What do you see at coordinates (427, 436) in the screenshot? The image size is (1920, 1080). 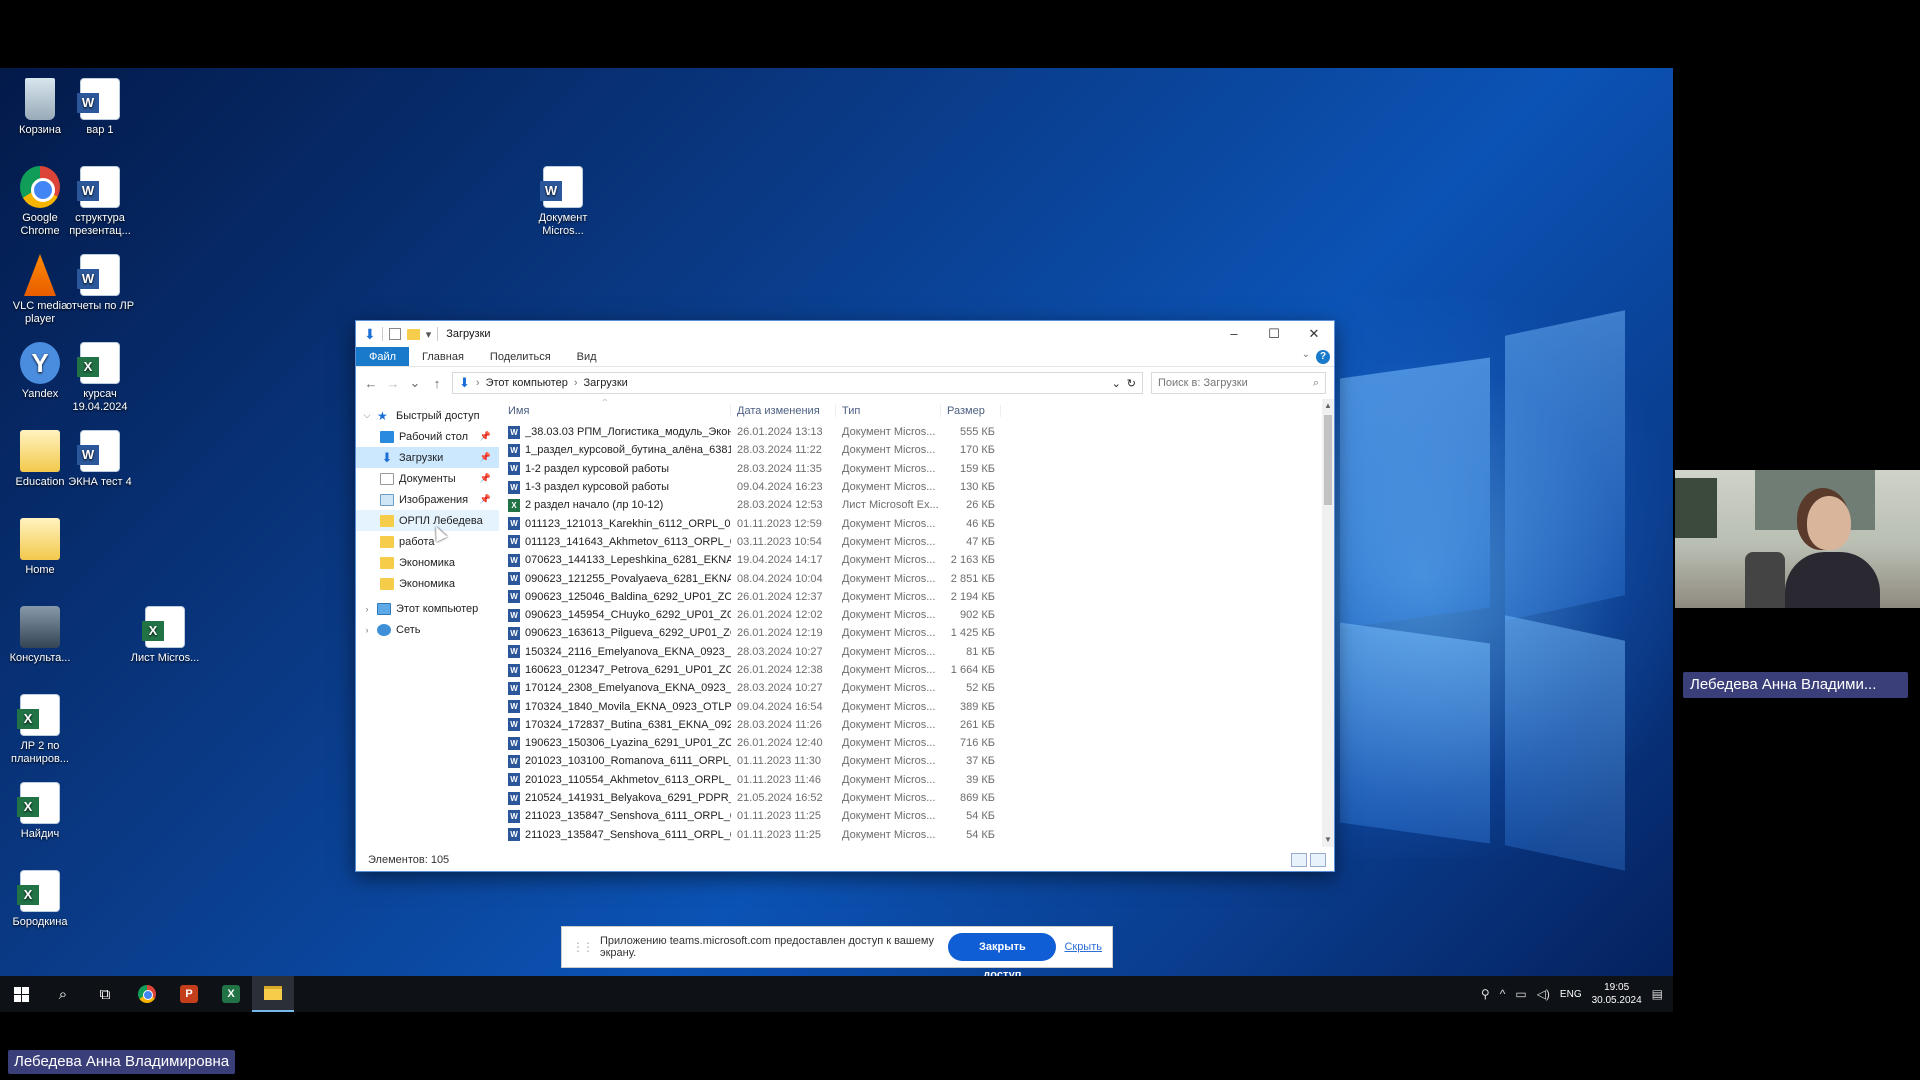 I see `nav-item: Рабочий стол 📌` at bounding box center [427, 436].